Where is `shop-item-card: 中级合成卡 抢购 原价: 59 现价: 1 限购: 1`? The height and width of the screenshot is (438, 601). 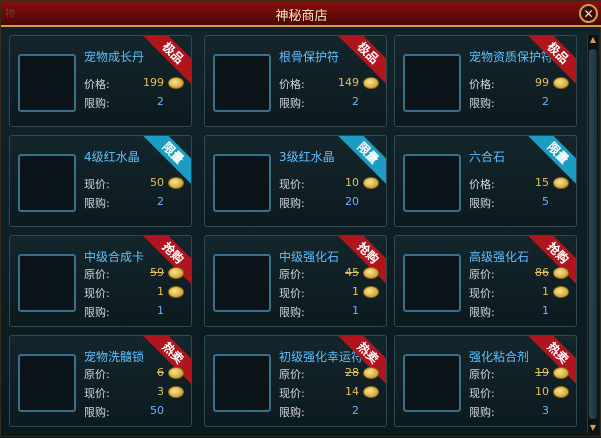 shop-item-card: 中级合成卡 抢购 原价: 59 现价: 1 限购: 1 is located at coordinates (100, 281).